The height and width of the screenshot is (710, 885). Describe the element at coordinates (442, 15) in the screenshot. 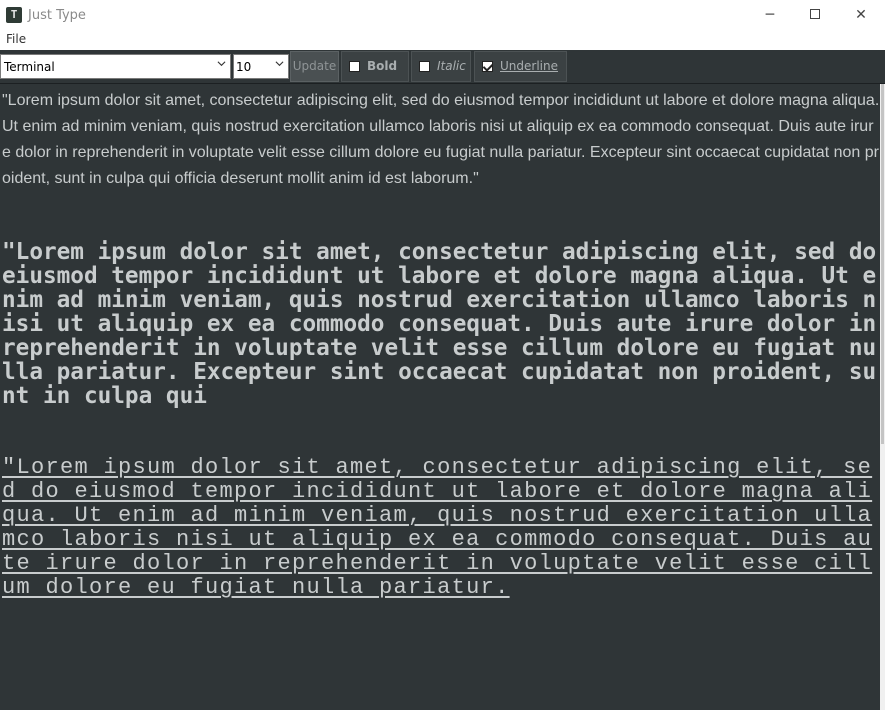

I see `title-bar: T Just Type ─ ✕` at that location.